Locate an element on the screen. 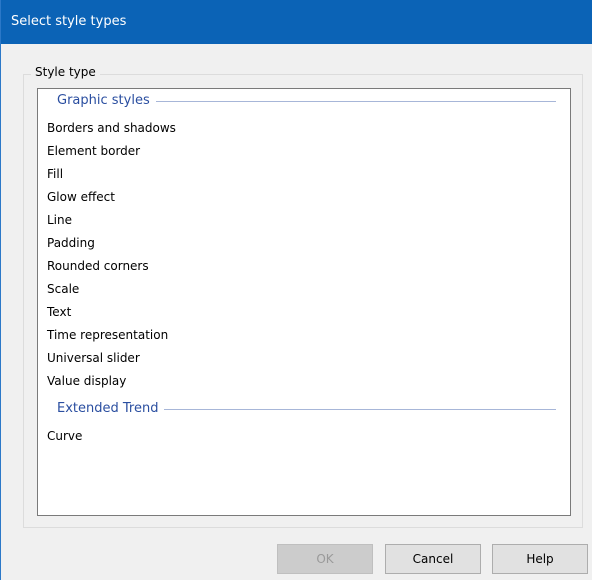 The image size is (592, 580). help-button: Help is located at coordinates (540, 559).